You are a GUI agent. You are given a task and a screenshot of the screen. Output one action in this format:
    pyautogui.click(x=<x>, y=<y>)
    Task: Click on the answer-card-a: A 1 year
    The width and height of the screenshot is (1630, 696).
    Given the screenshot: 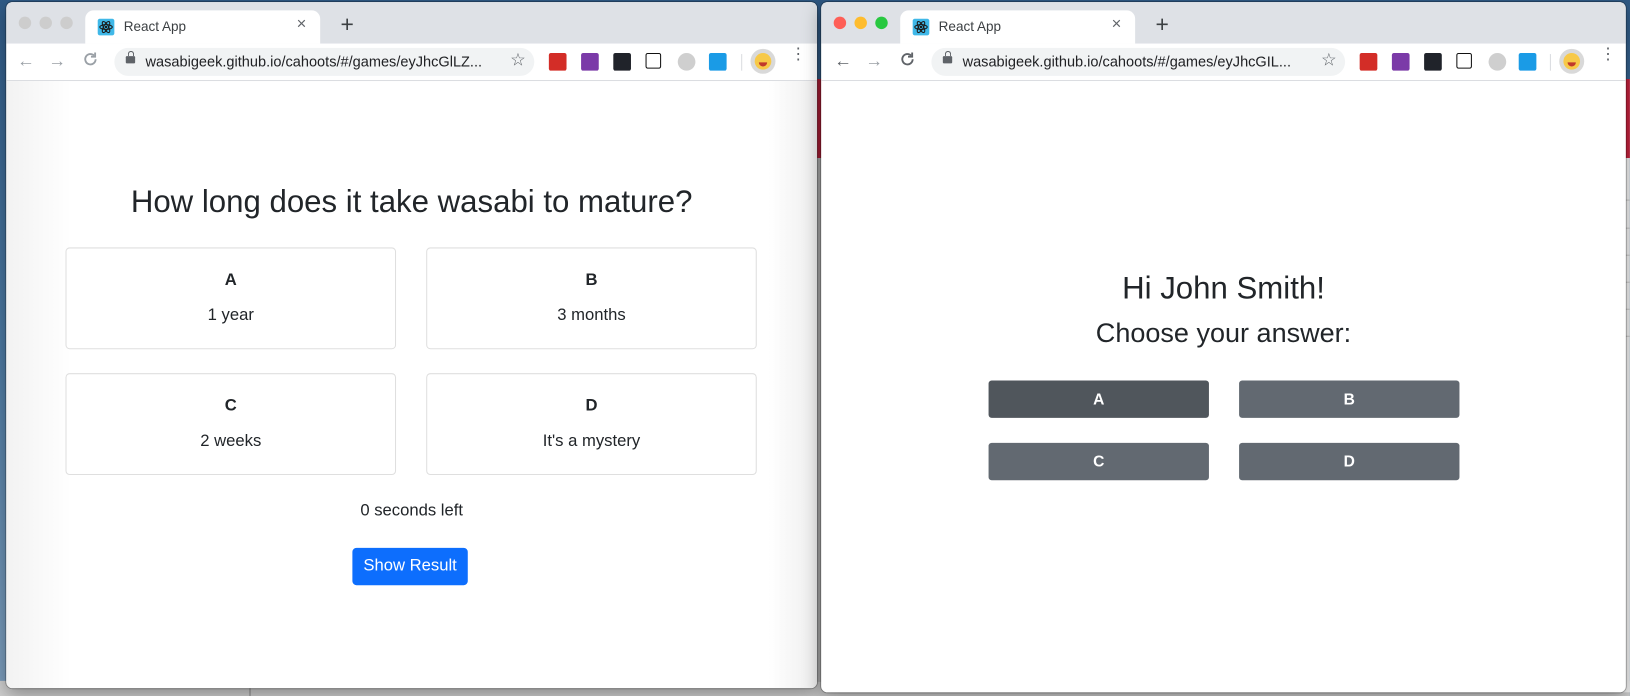 What is the action you would take?
    pyautogui.click(x=231, y=298)
    